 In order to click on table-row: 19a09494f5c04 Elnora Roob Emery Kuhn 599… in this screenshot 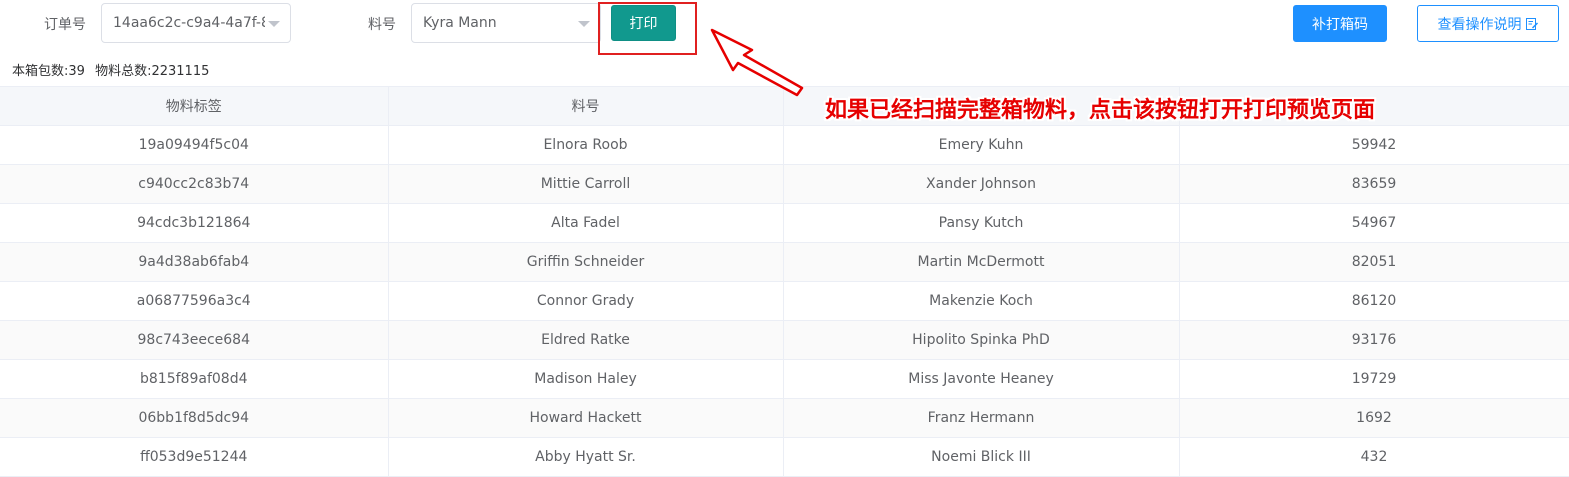, I will do `click(784, 145)`.